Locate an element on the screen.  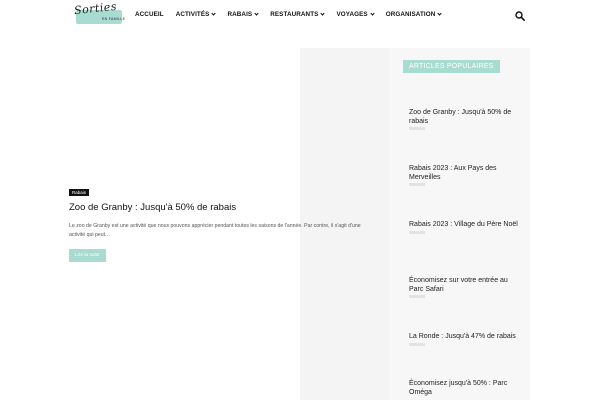
nav-label: RESTAURANTS is located at coordinates (294, 14).